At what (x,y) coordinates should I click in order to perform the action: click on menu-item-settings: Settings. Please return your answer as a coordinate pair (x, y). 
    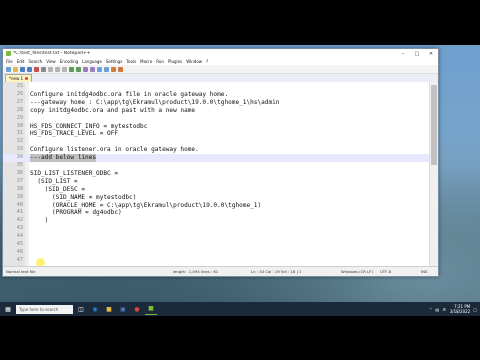
    Looking at the image, I should click on (114, 61).